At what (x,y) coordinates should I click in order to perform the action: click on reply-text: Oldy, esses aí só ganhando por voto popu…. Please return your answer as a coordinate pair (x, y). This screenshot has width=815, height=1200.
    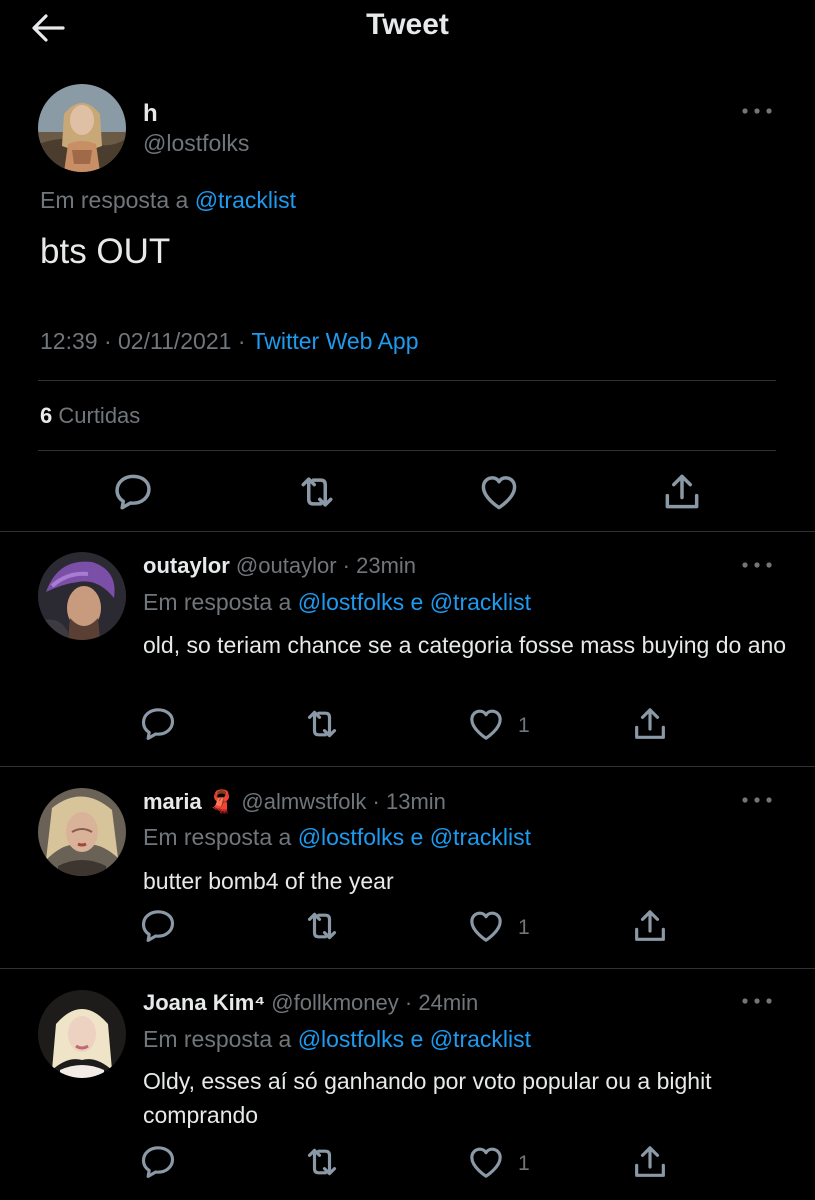
    Looking at the image, I should click on (427, 1098).